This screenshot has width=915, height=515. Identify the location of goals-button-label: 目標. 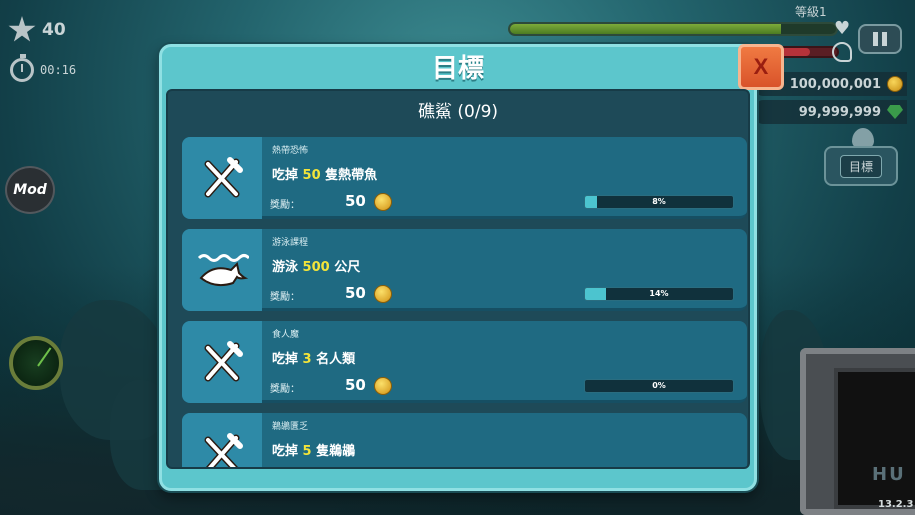
(860, 166).